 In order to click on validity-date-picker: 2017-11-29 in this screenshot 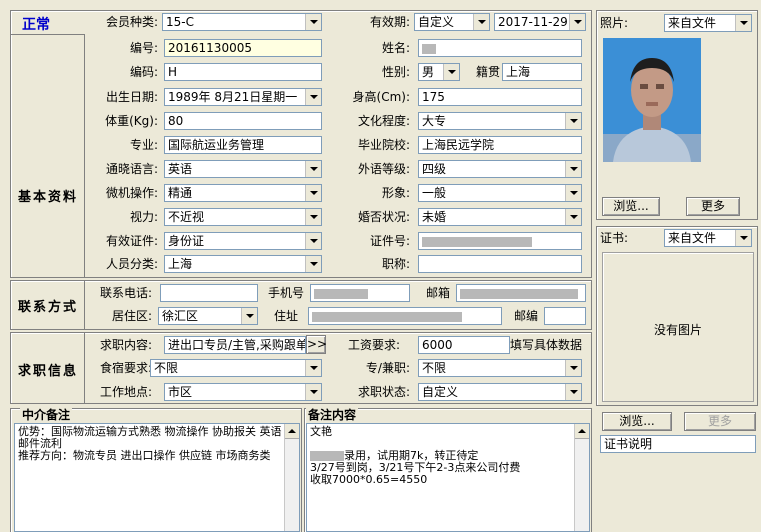, I will do `click(540, 22)`.